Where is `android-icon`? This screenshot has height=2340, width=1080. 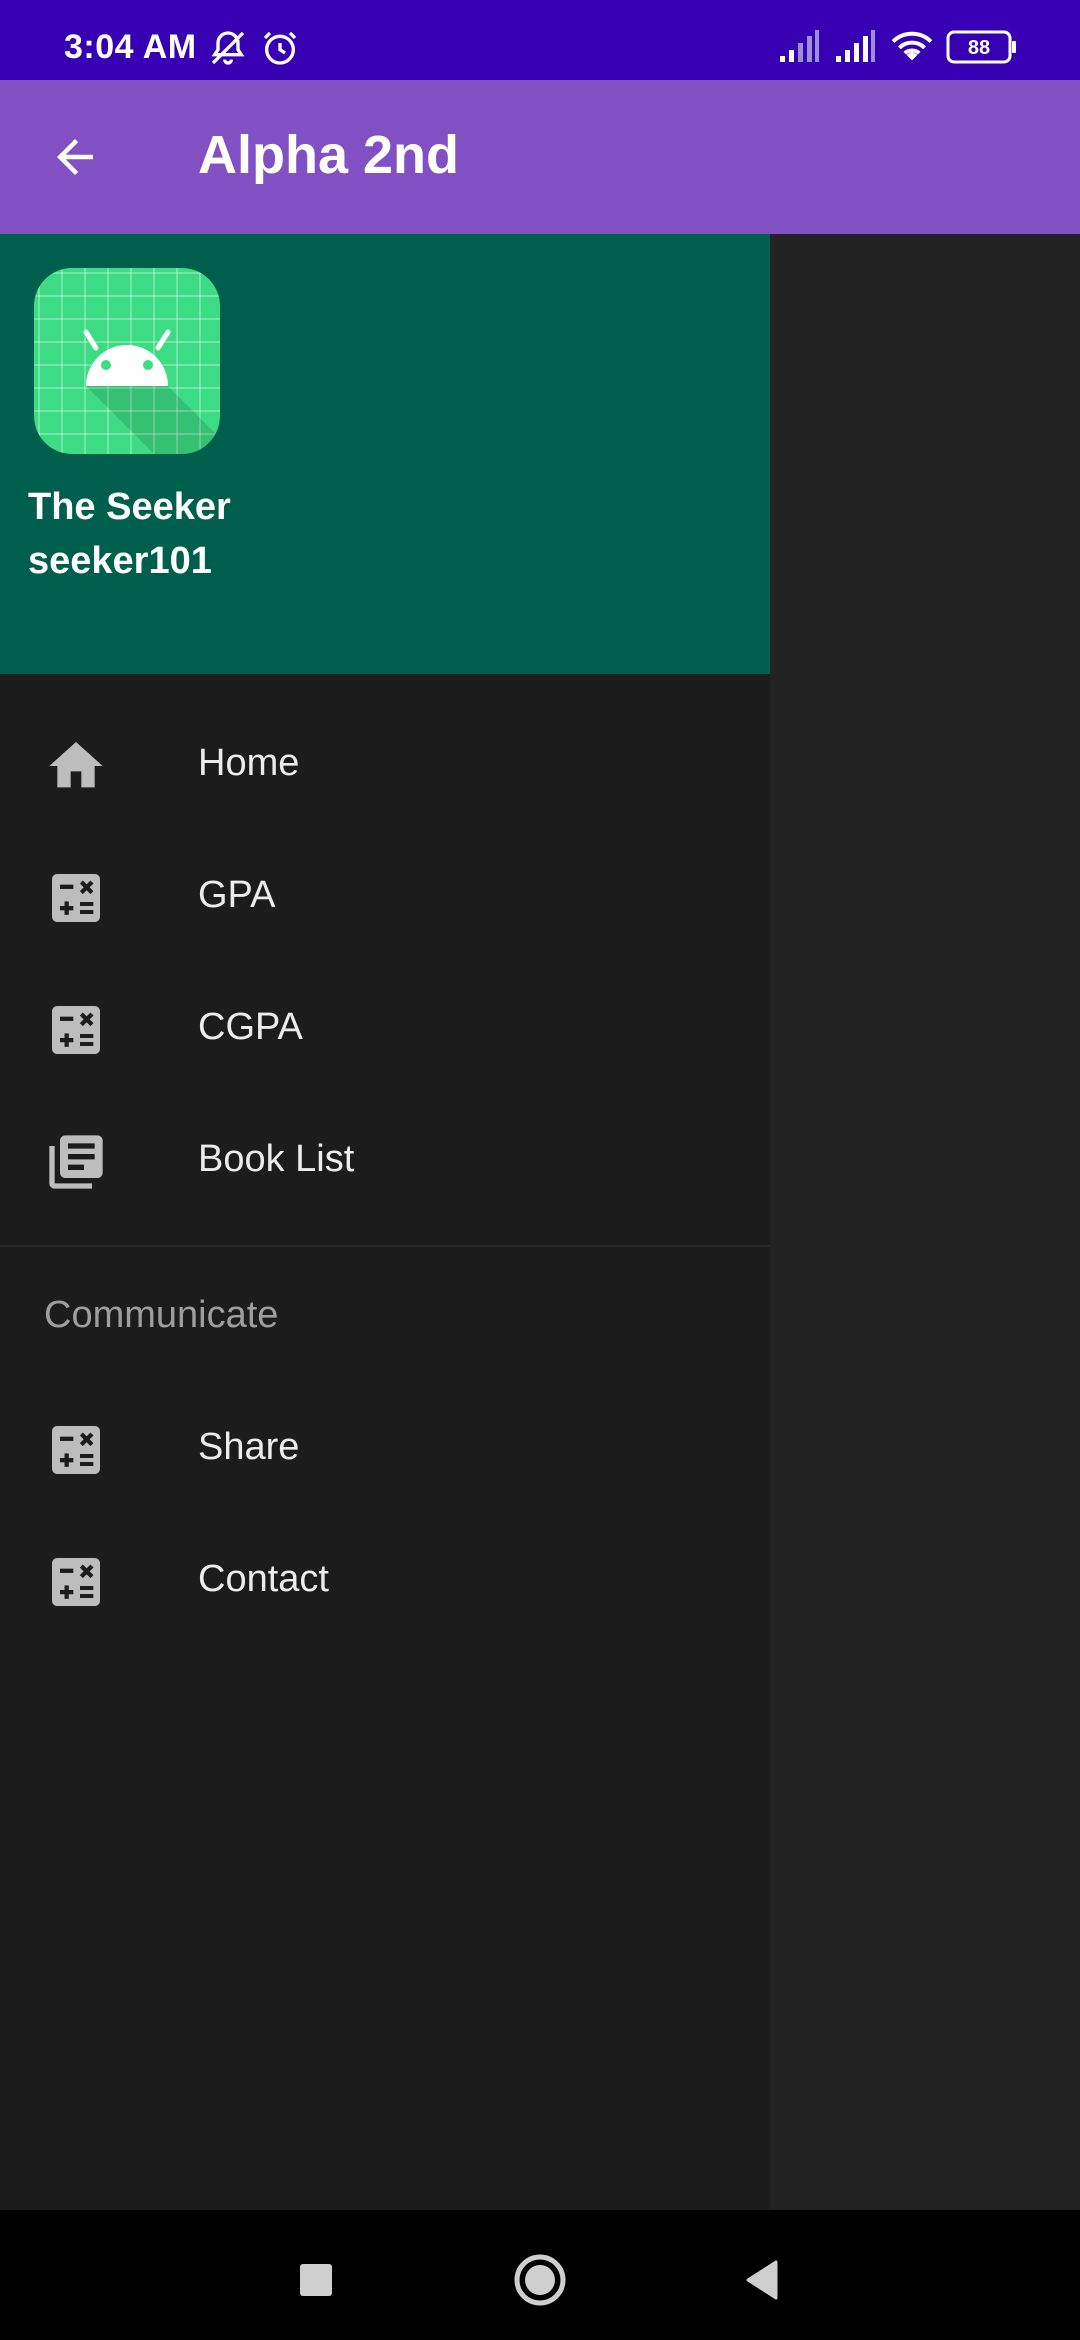
android-icon is located at coordinates (151, 391).